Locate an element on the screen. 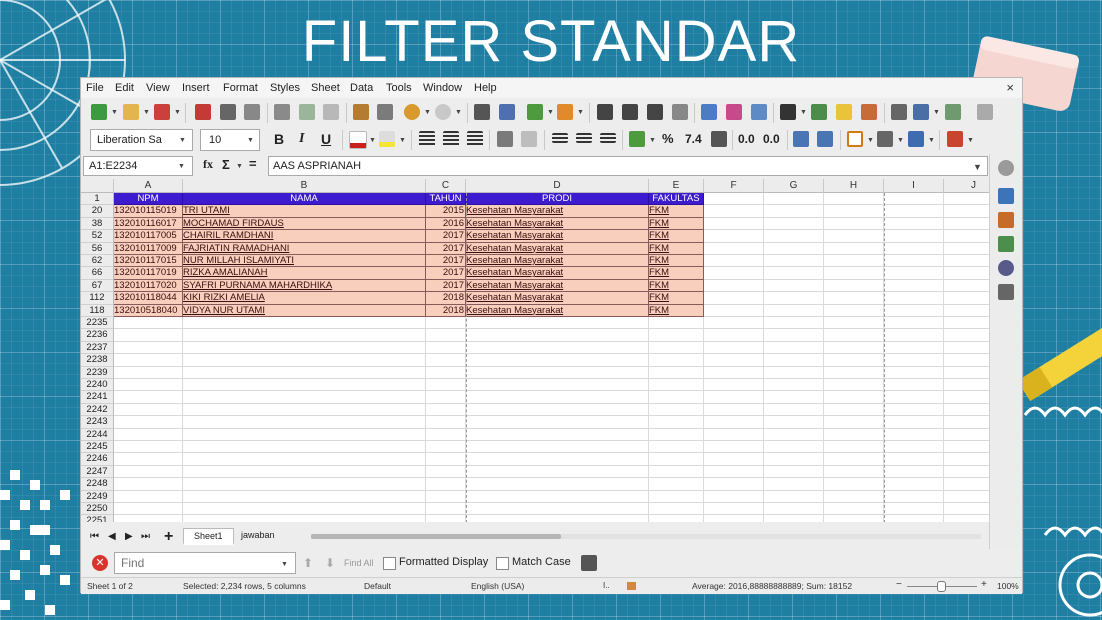 Image resolution: width=1102 pixels, height=620 pixels. increase-indent-icon is located at coordinates (801, 139).